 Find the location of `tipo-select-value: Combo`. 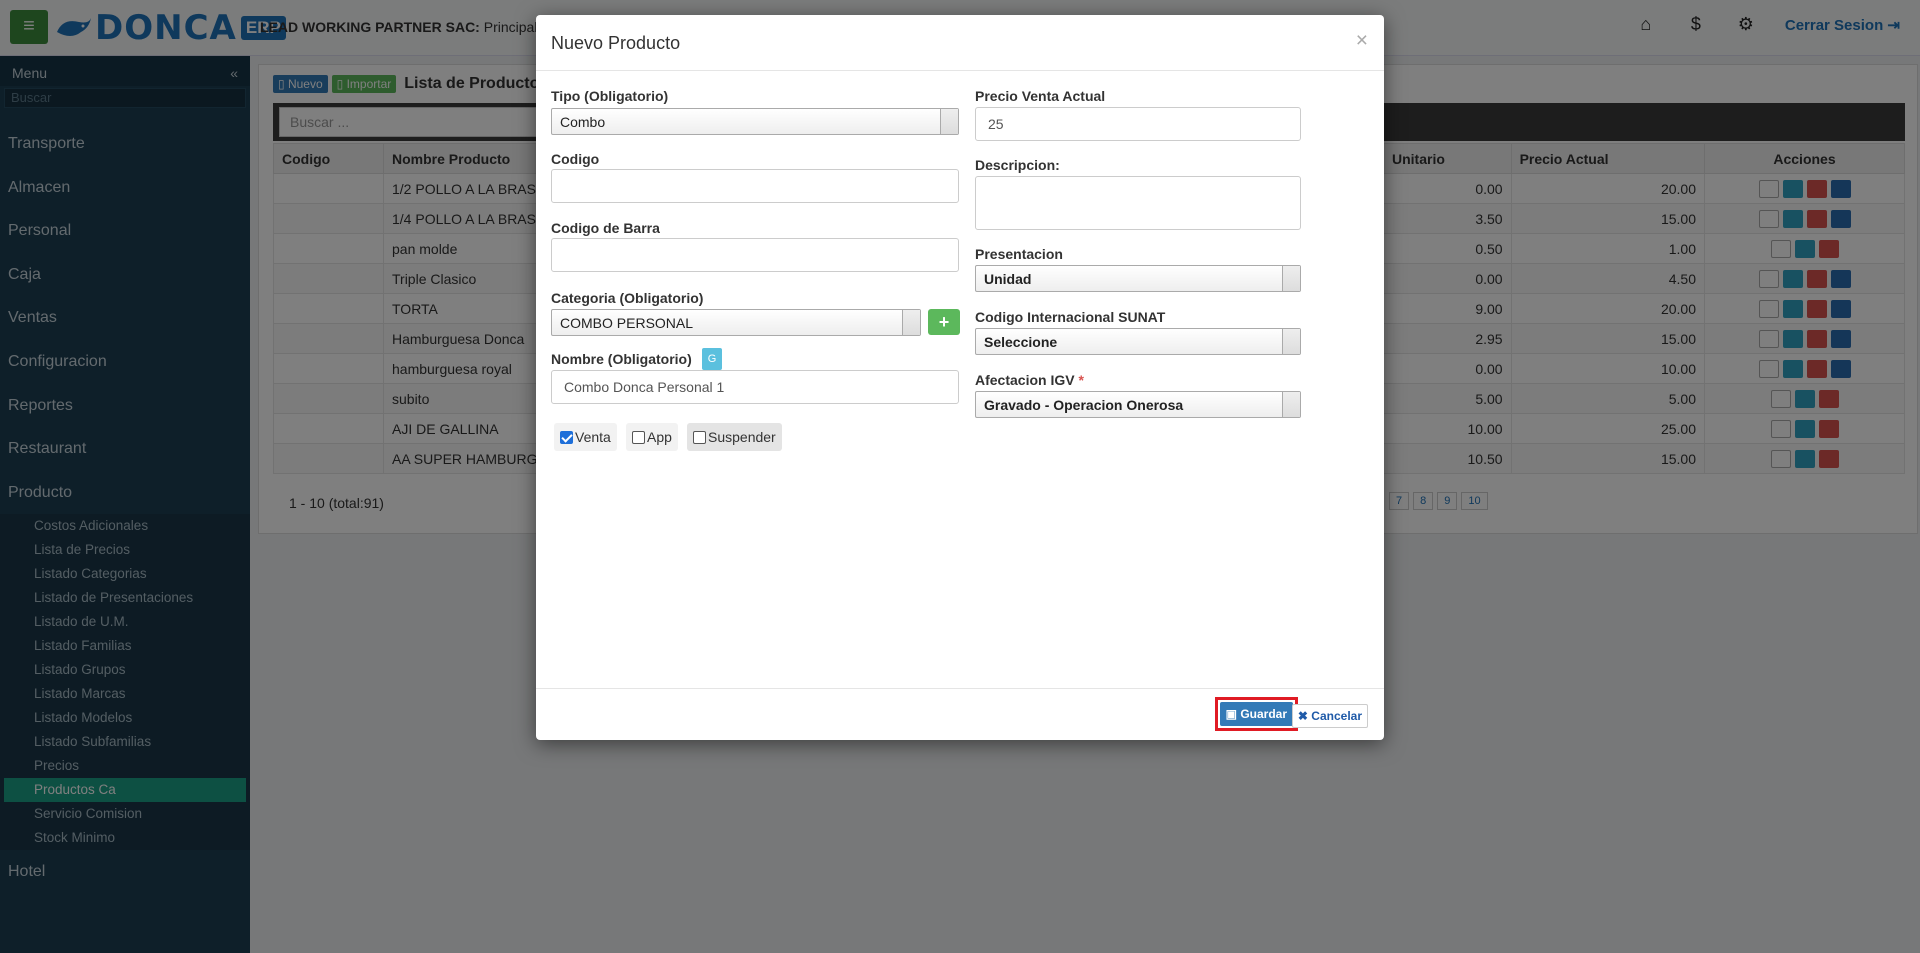

tipo-select-value: Combo is located at coordinates (583, 122).